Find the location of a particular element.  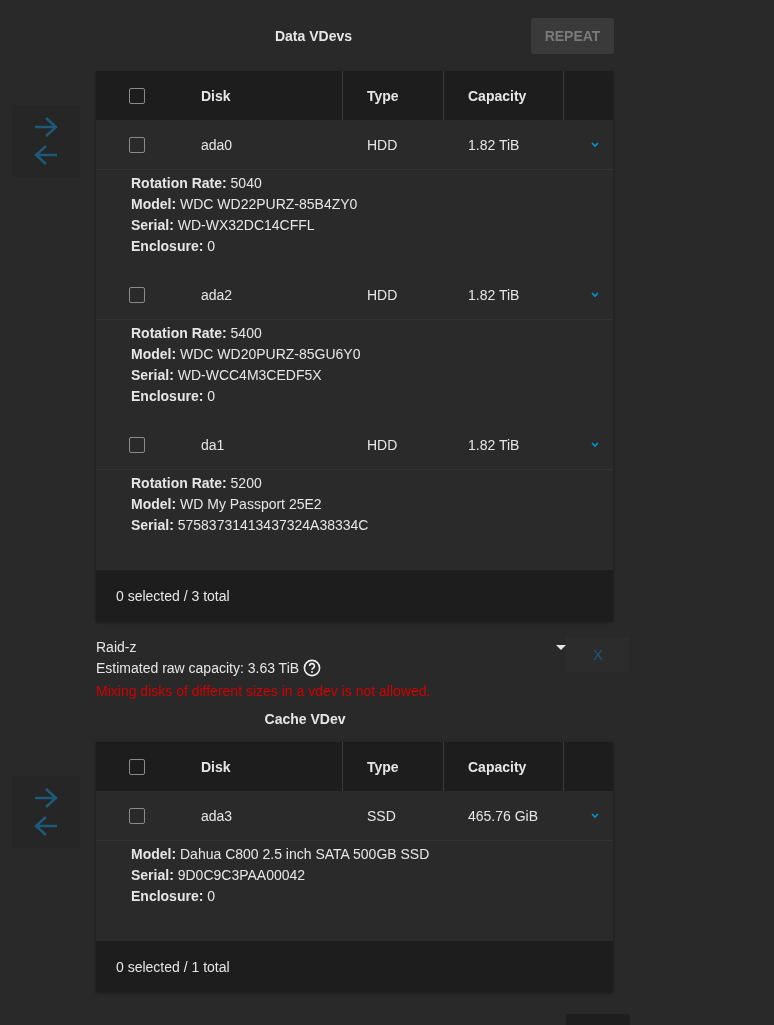

error-message: Mixing disks of different sizes in a vdev is not allowed. is located at coordinates (264, 691).